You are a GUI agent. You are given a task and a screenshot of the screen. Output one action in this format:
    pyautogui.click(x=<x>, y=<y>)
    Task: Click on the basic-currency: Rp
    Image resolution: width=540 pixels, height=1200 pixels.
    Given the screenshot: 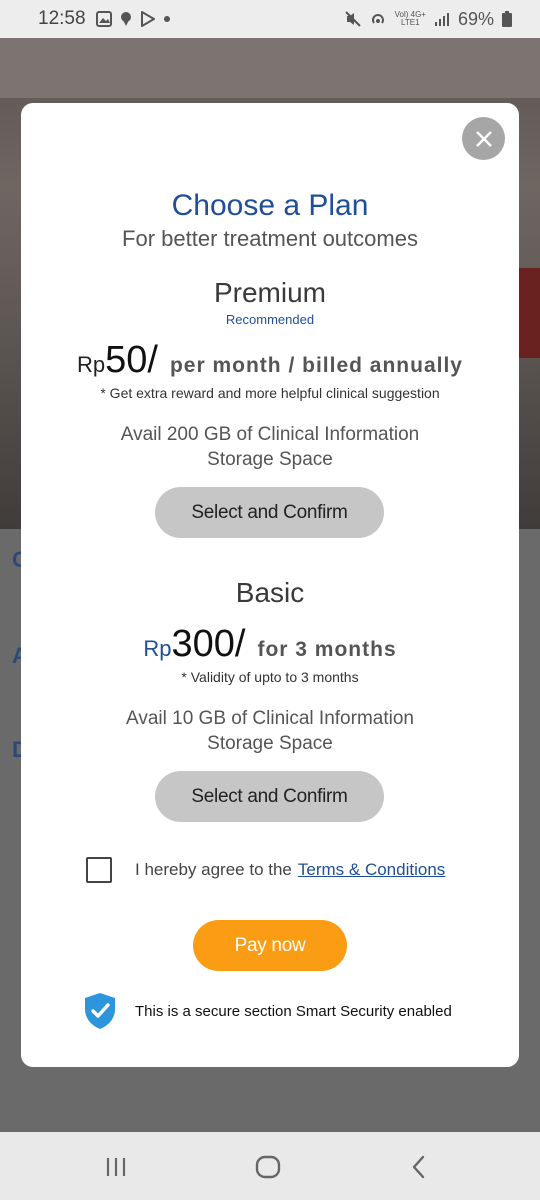 What is the action you would take?
    pyautogui.click(x=157, y=648)
    